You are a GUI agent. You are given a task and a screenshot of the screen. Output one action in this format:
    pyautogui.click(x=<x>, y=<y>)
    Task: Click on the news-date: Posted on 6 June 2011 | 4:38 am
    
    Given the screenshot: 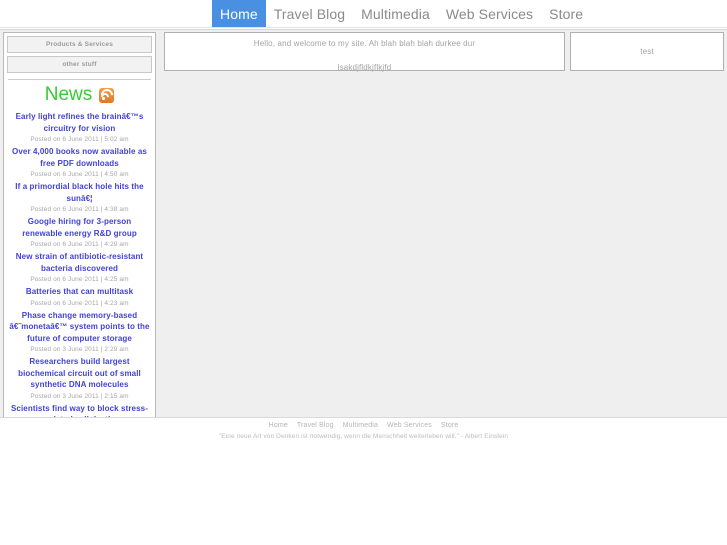 What is the action you would take?
    pyautogui.click(x=79, y=209)
    